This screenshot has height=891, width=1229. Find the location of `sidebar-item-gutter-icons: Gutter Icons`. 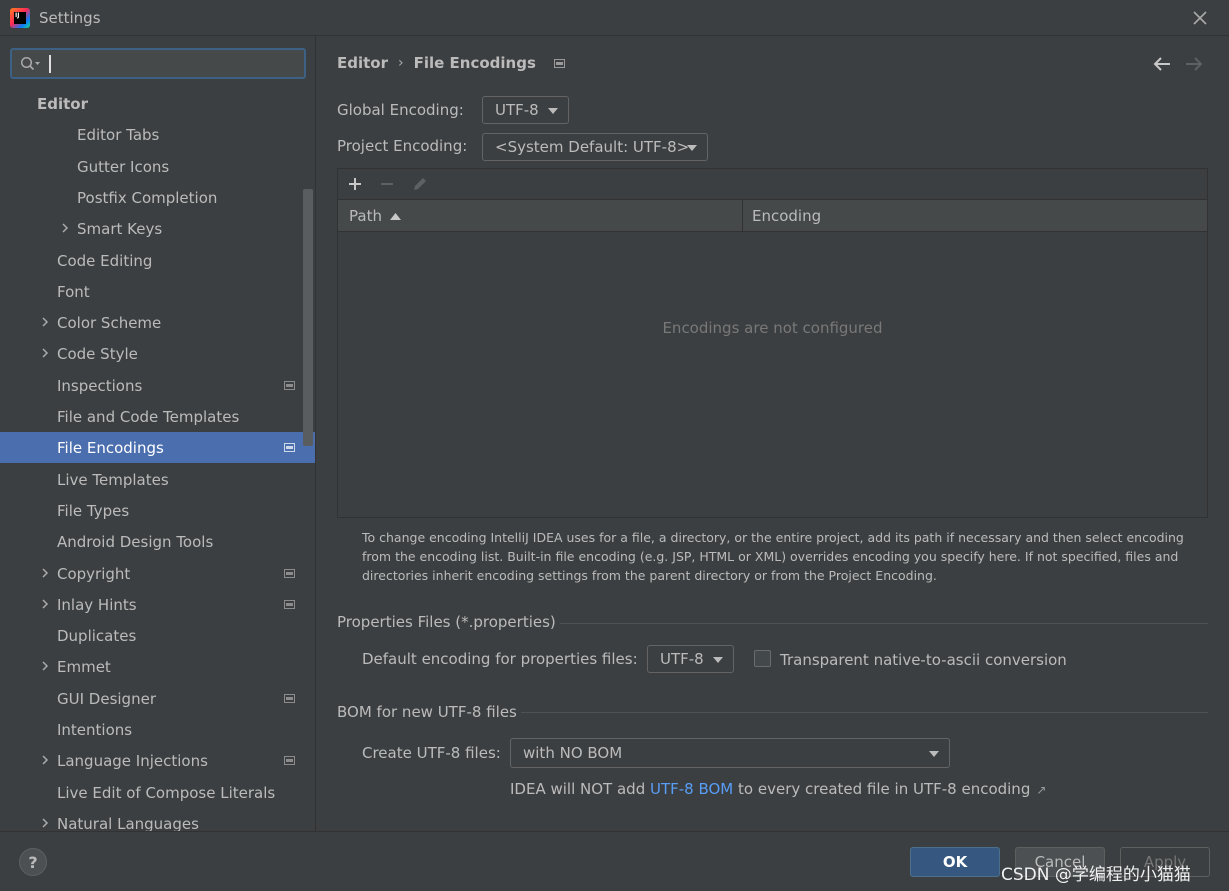

sidebar-item-gutter-icons: Gutter Icons is located at coordinates (157, 166).